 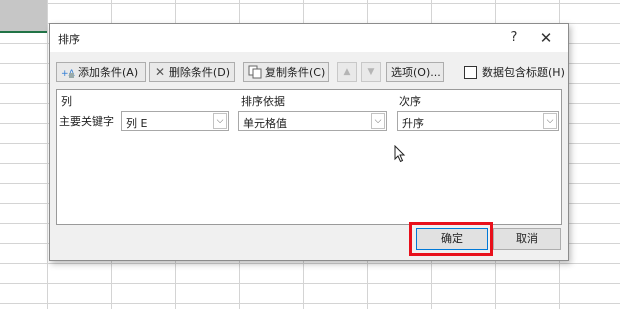 What do you see at coordinates (523, 72) in the screenshot?
I see `header-checkbox-label: 数据包含标题(H)` at bounding box center [523, 72].